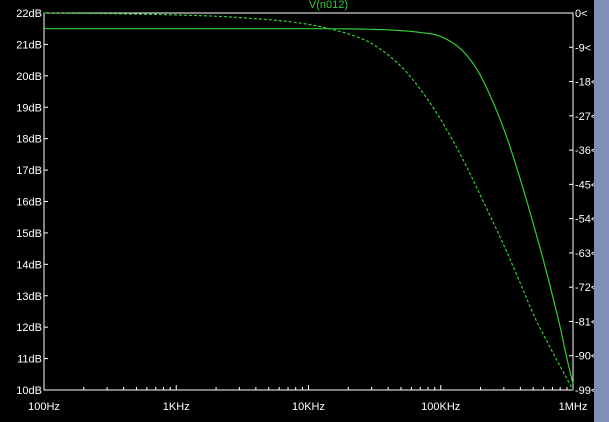 The height and width of the screenshot is (422, 609). I want to click on y-right-tick-label: -36<, so click(584, 151).